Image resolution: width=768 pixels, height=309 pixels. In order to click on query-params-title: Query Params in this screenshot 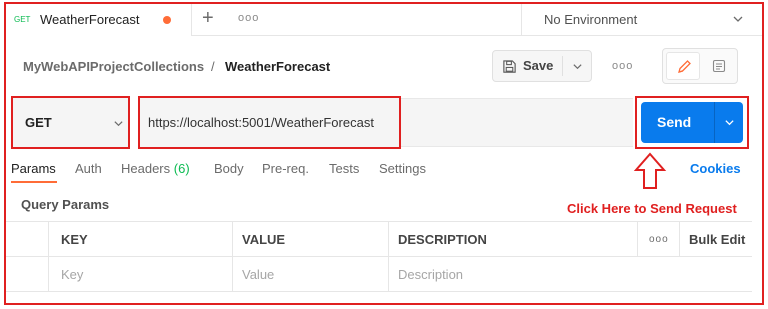, I will do `click(65, 204)`.